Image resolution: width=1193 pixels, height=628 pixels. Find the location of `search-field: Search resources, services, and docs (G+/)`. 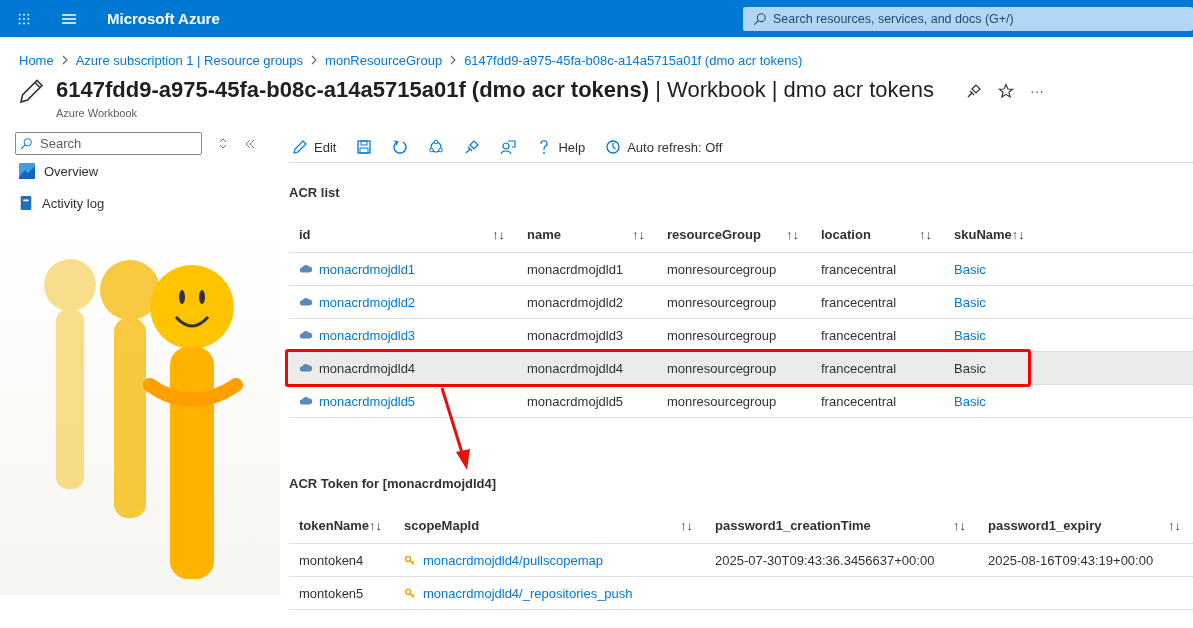

search-field: Search resources, services, and docs (G+/) is located at coordinates (968, 18).